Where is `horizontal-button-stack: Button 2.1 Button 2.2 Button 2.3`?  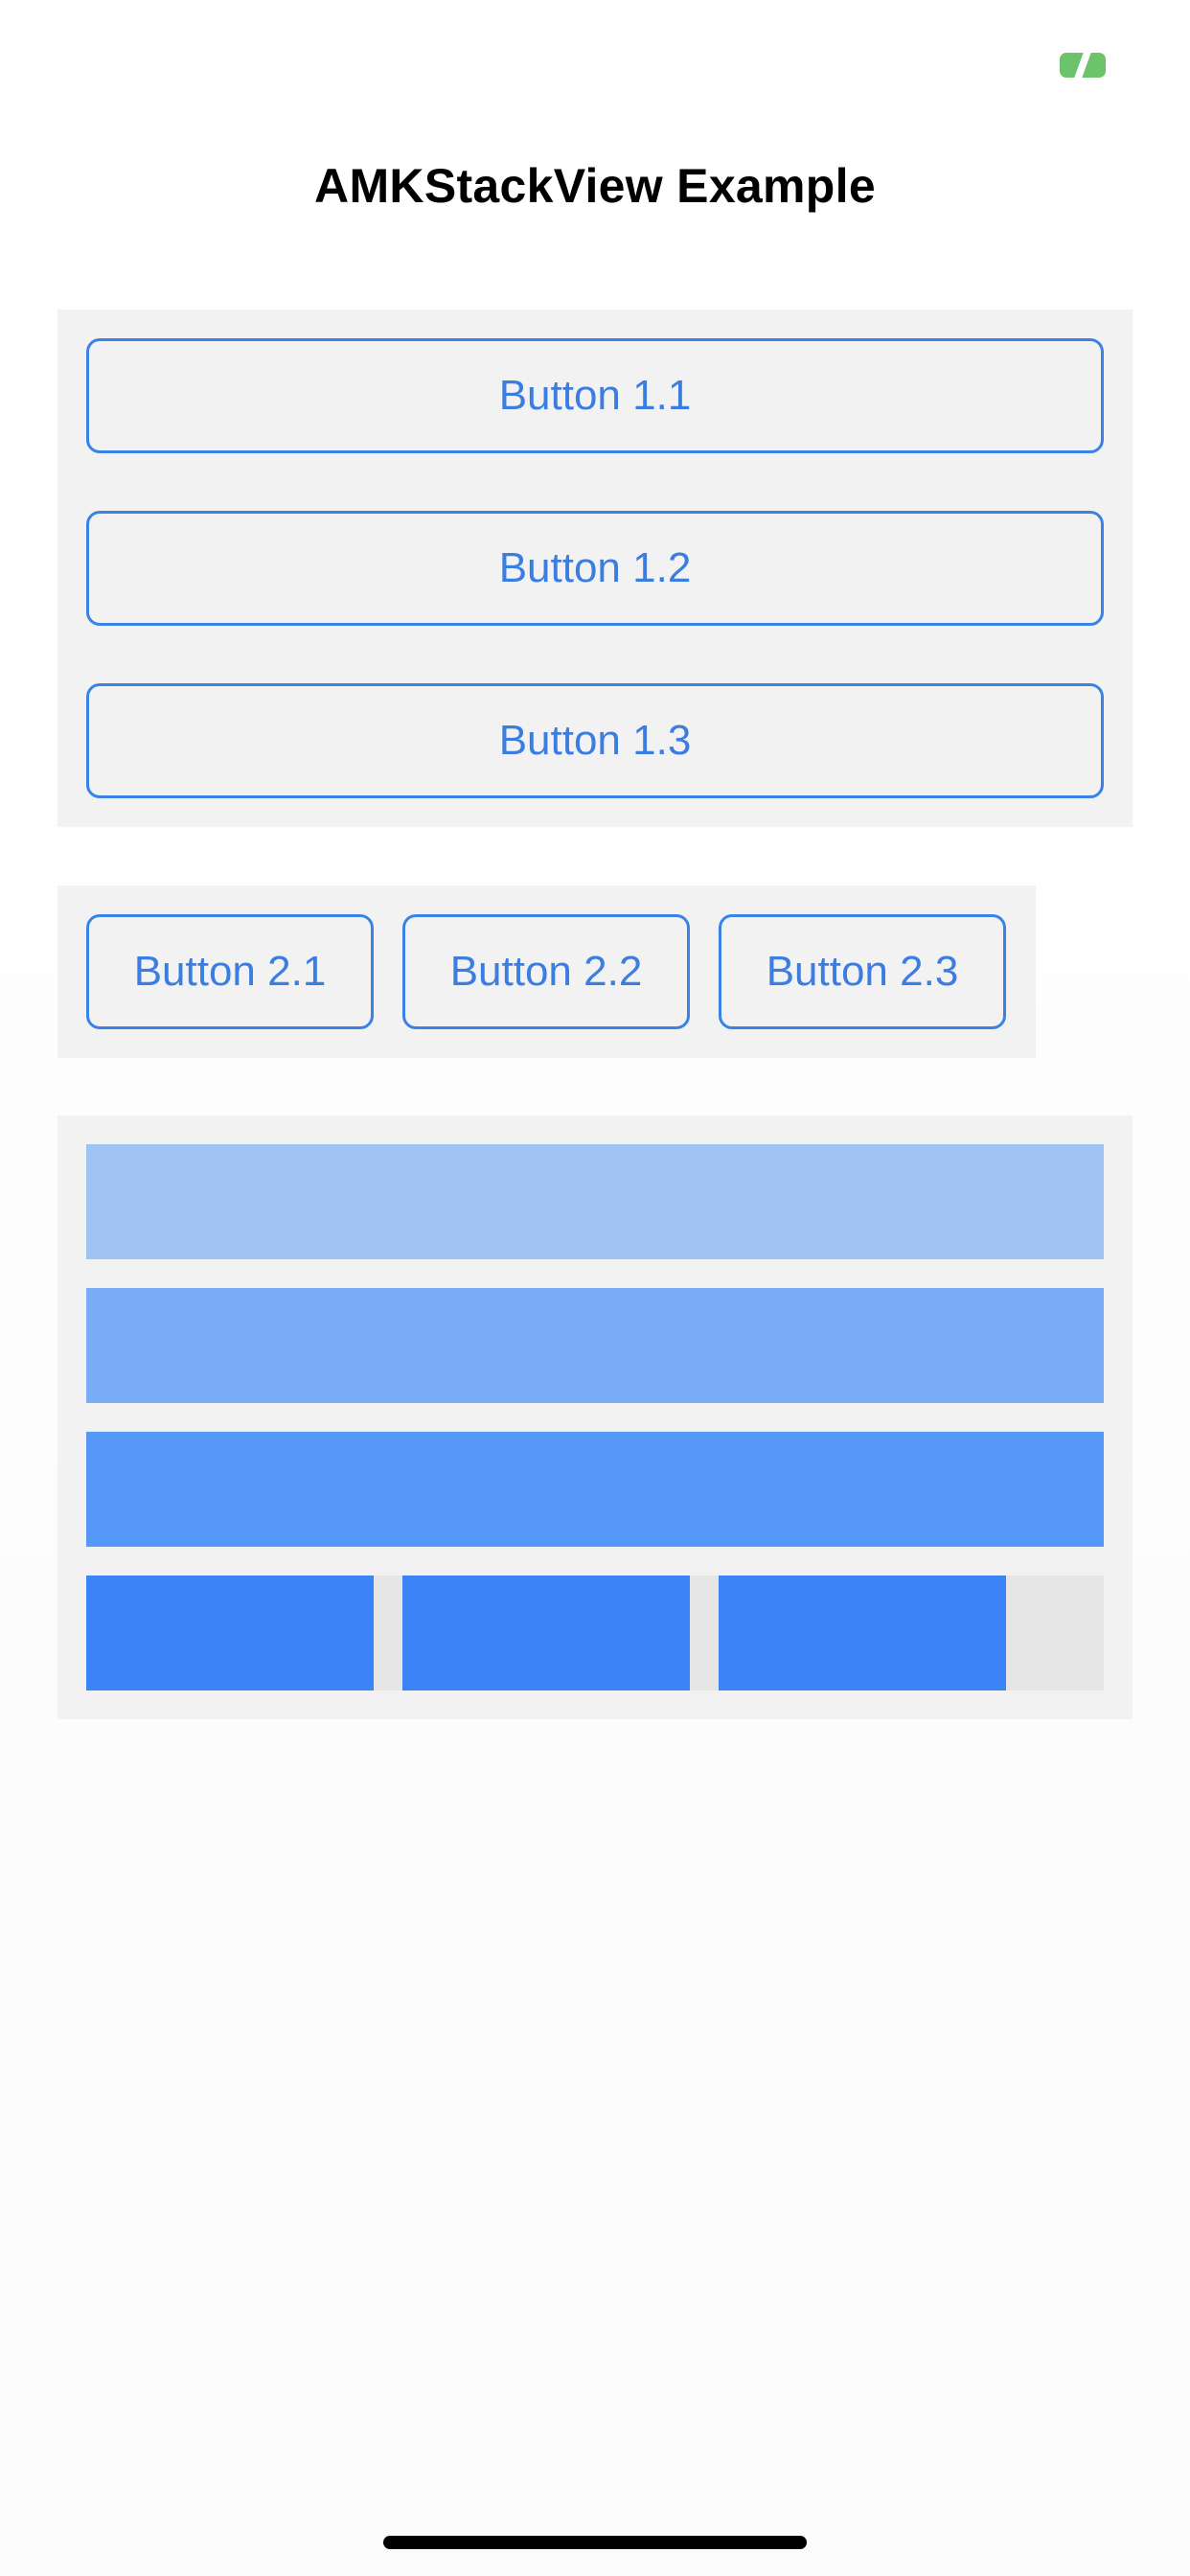 horizontal-button-stack: Button 2.1 Button 2.2 Button 2.3 is located at coordinates (546, 972).